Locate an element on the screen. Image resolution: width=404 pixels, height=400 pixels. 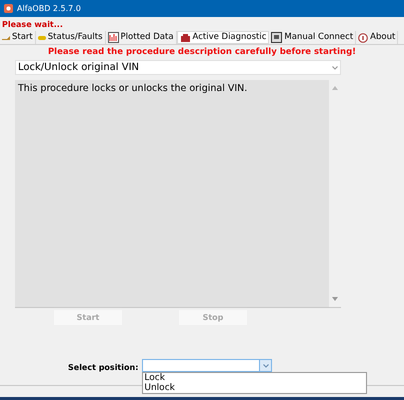
position-option: Unlock is located at coordinates (254, 388).